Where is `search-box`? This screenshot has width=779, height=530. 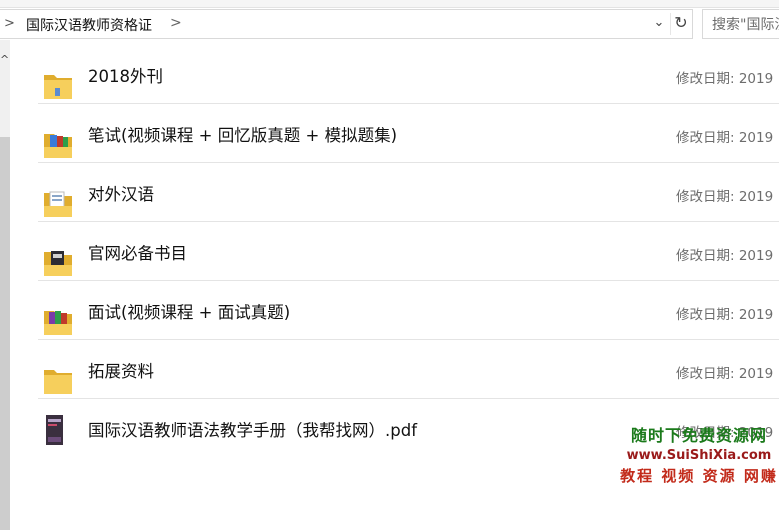
search-box is located at coordinates (740, 24).